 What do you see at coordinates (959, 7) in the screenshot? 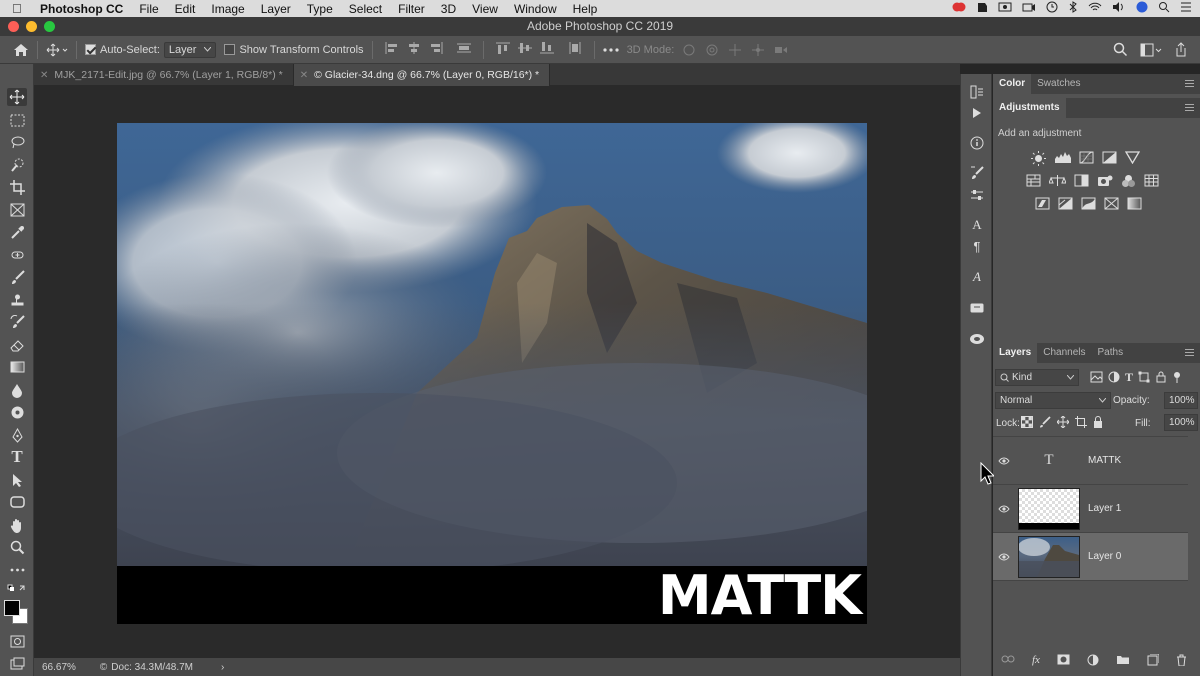
I see `creative-cloud-icon` at bounding box center [959, 7].